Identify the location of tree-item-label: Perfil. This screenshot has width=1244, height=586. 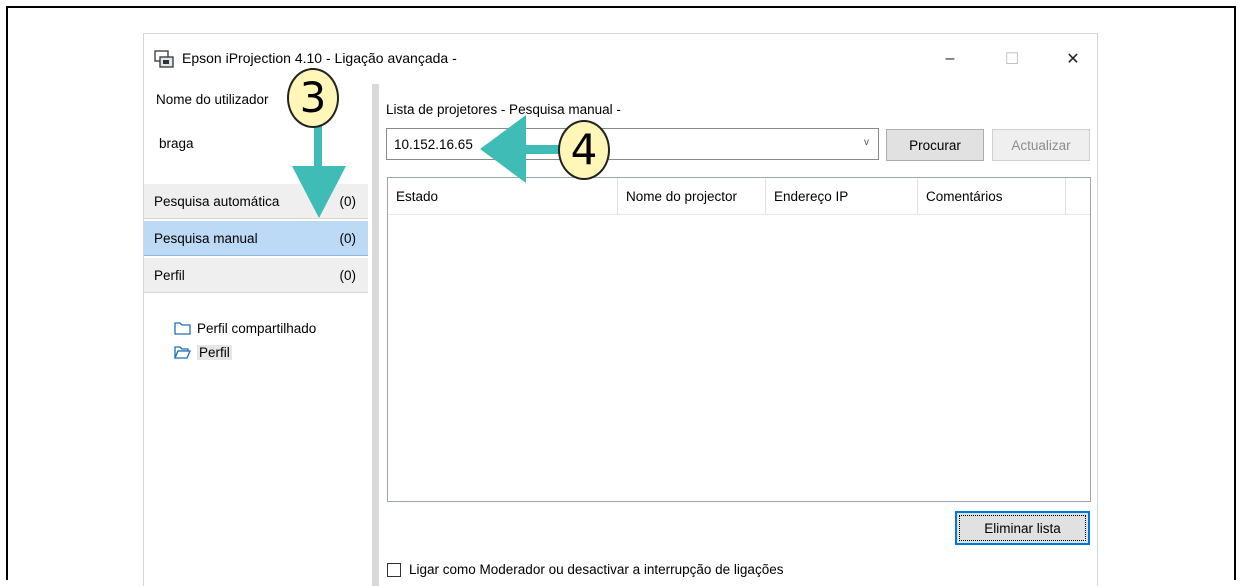
(214, 352).